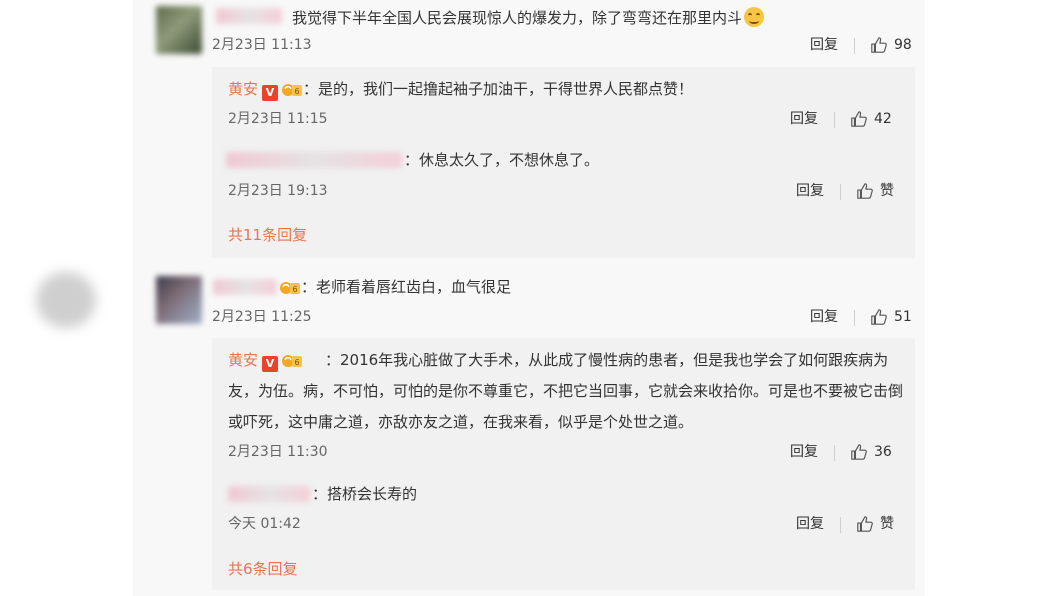  What do you see at coordinates (267, 235) in the screenshot?
I see `more-replies-link: 共11条回复` at bounding box center [267, 235].